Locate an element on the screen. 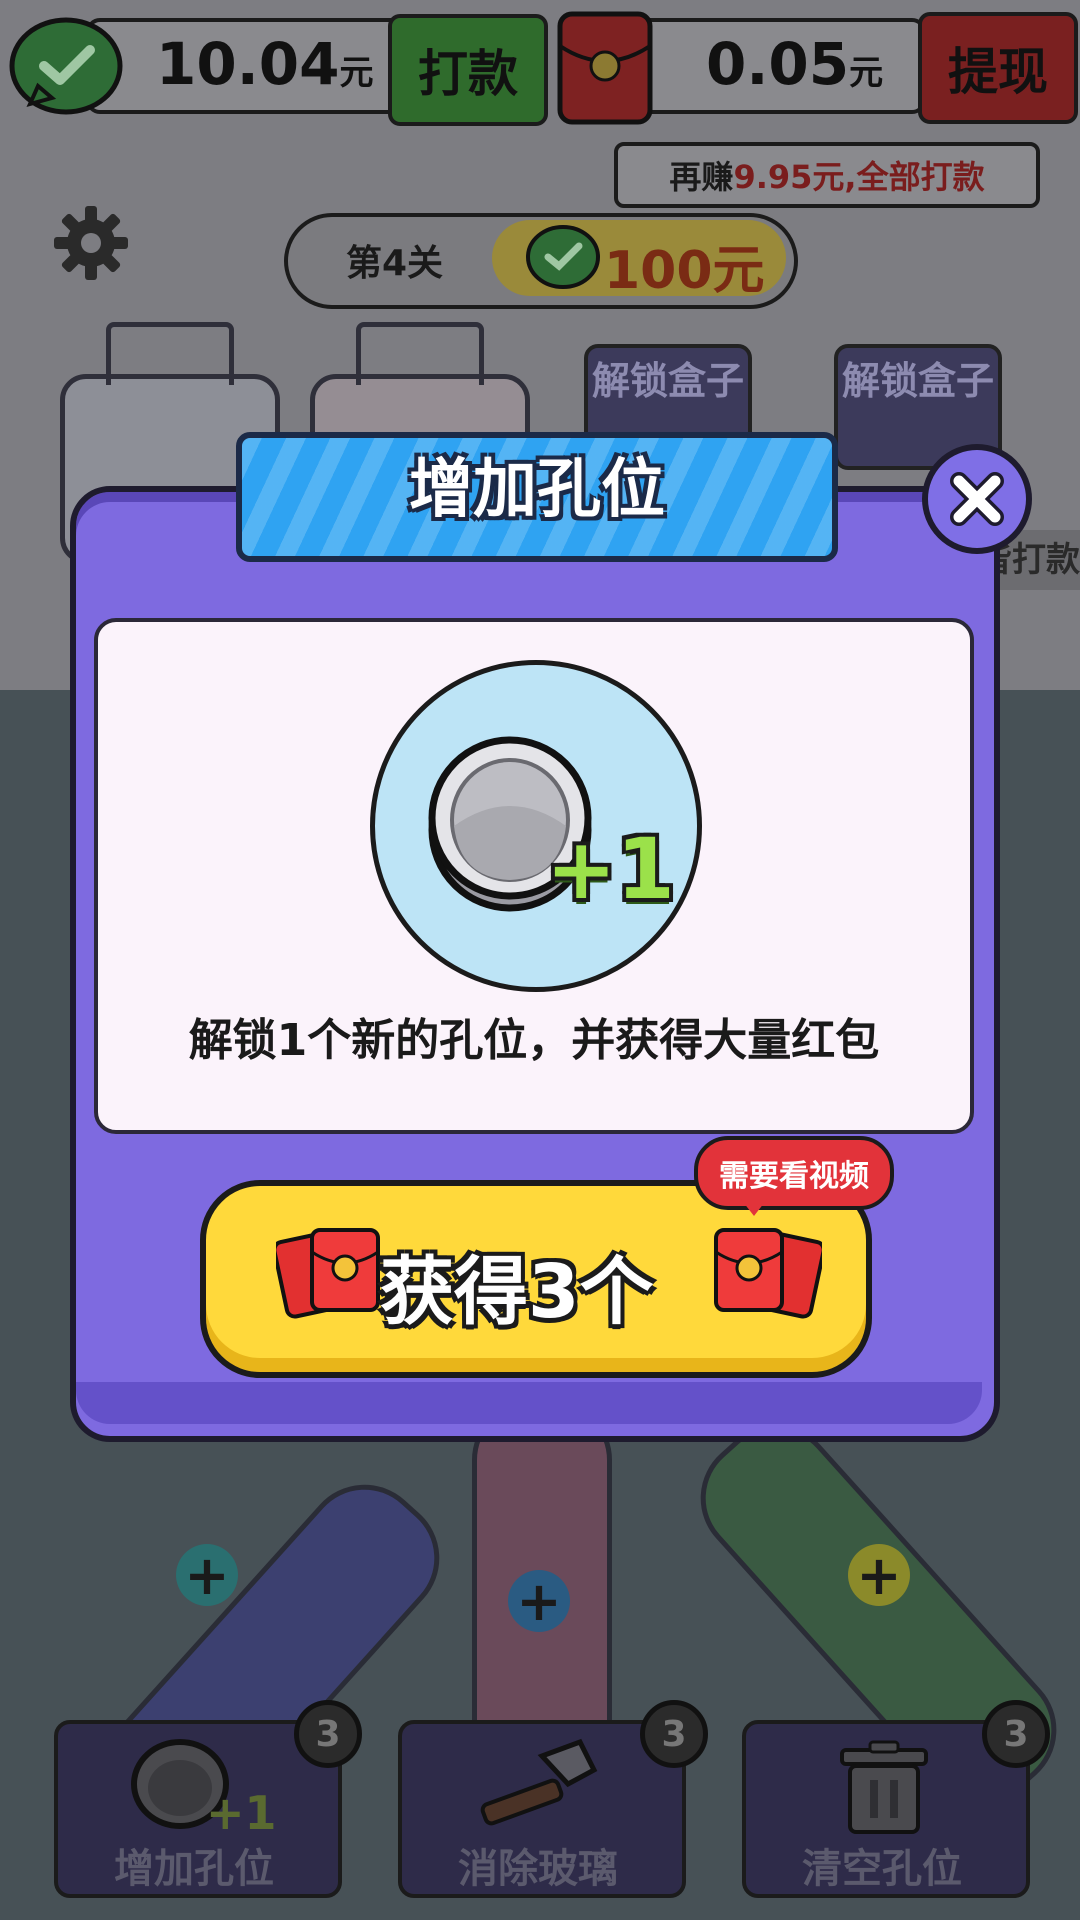 Image resolution: width=1080 pixels, height=1920 pixels. close-button is located at coordinates (977, 499).